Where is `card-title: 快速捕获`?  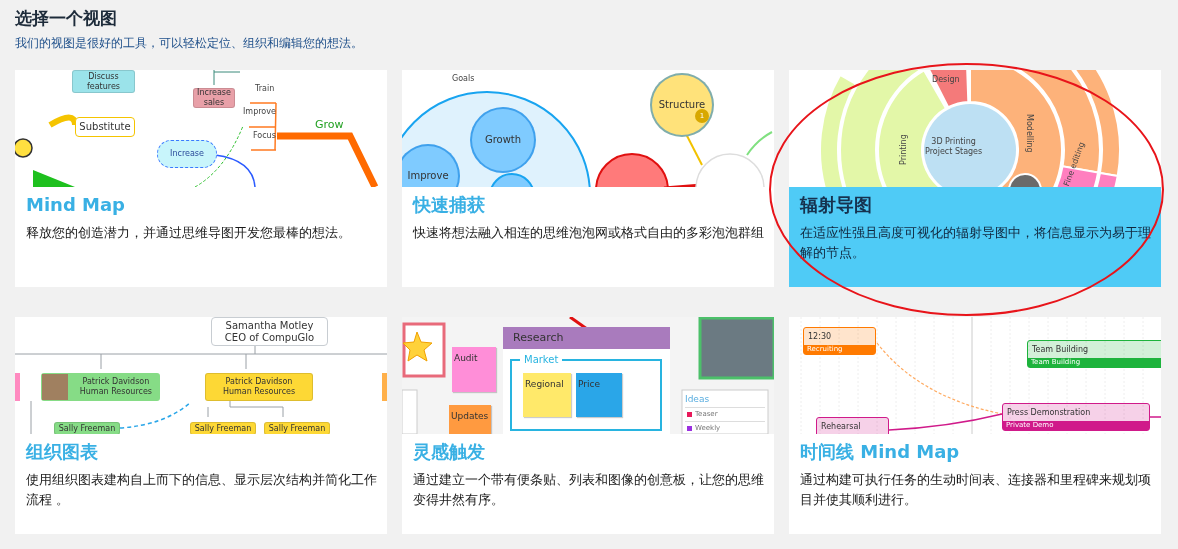
card-title: 快速捕获 is located at coordinates (449, 205).